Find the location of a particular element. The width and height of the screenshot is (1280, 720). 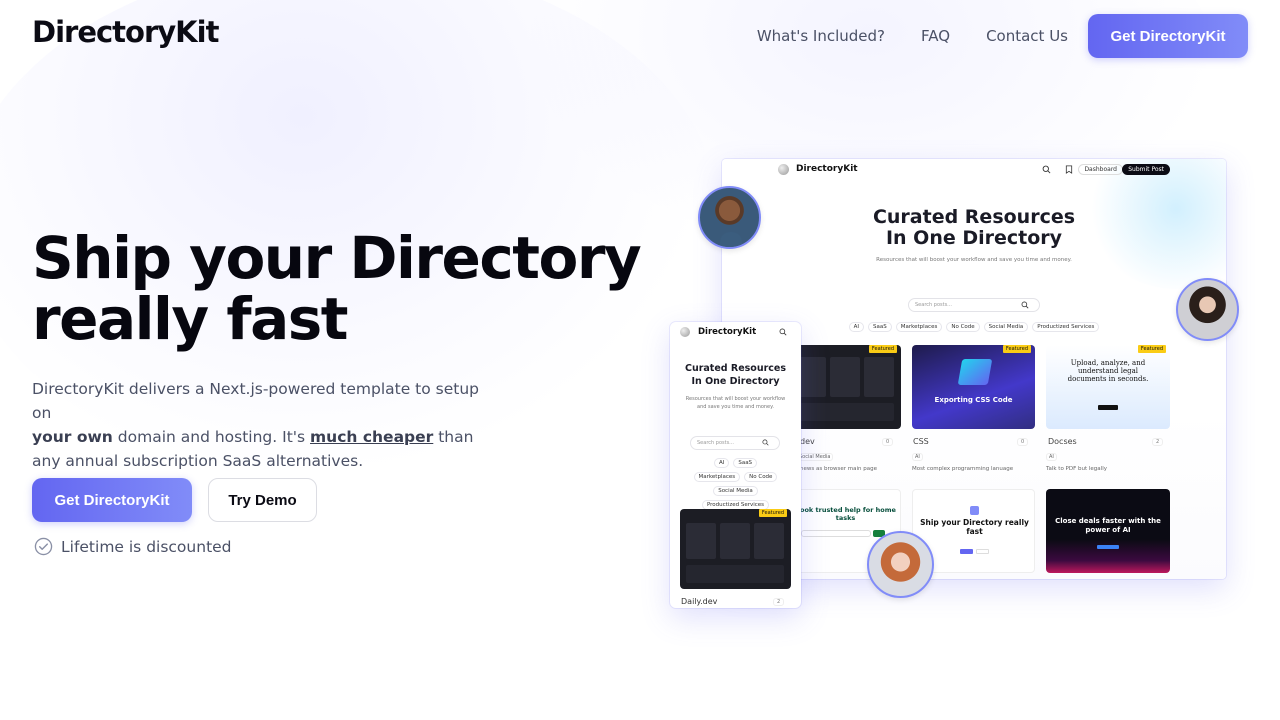

check-circle-icon is located at coordinates (43, 546).